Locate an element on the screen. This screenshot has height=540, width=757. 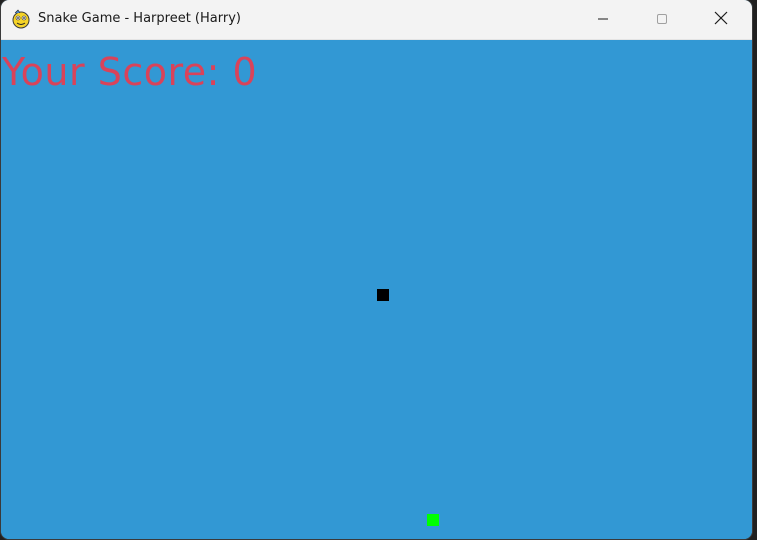
minimize-button is located at coordinates (603, 19).